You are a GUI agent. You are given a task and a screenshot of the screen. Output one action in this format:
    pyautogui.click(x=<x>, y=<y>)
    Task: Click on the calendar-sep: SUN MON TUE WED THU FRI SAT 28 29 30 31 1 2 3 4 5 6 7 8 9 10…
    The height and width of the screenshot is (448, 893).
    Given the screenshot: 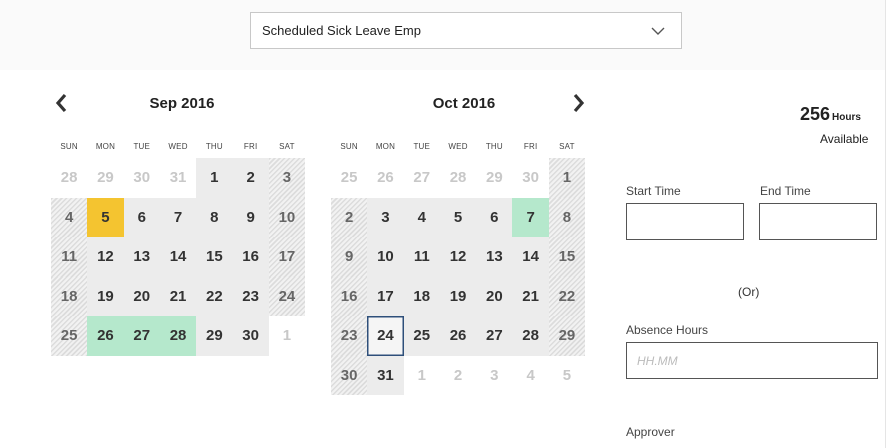 What is the action you would take?
    pyautogui.click(x=178, y=249)
    